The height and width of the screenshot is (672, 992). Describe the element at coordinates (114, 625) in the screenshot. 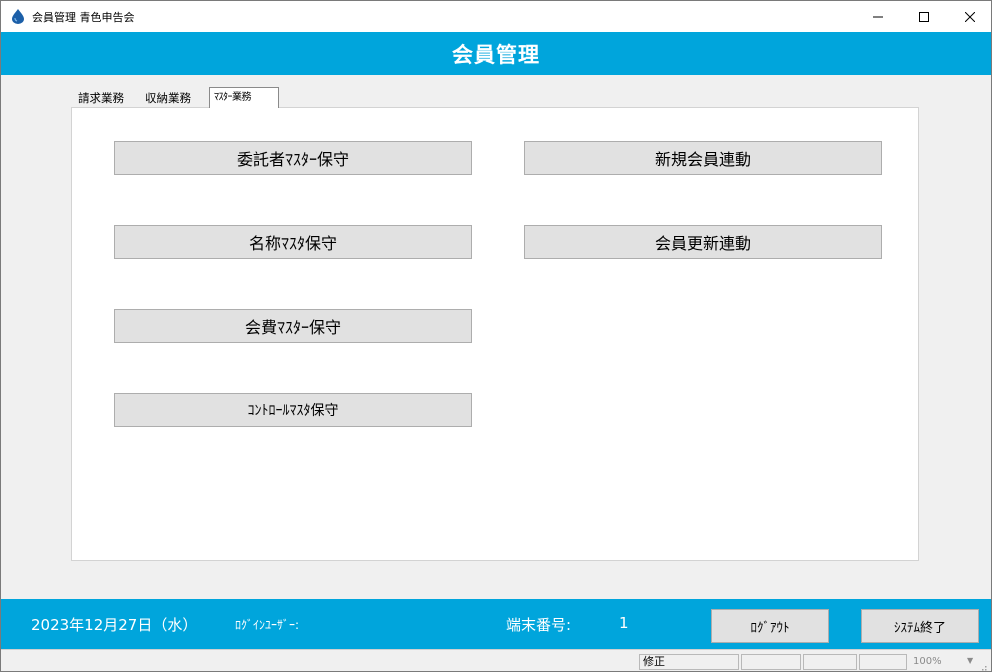

I see `current-date: 2023年12月27日（水）` at that location.